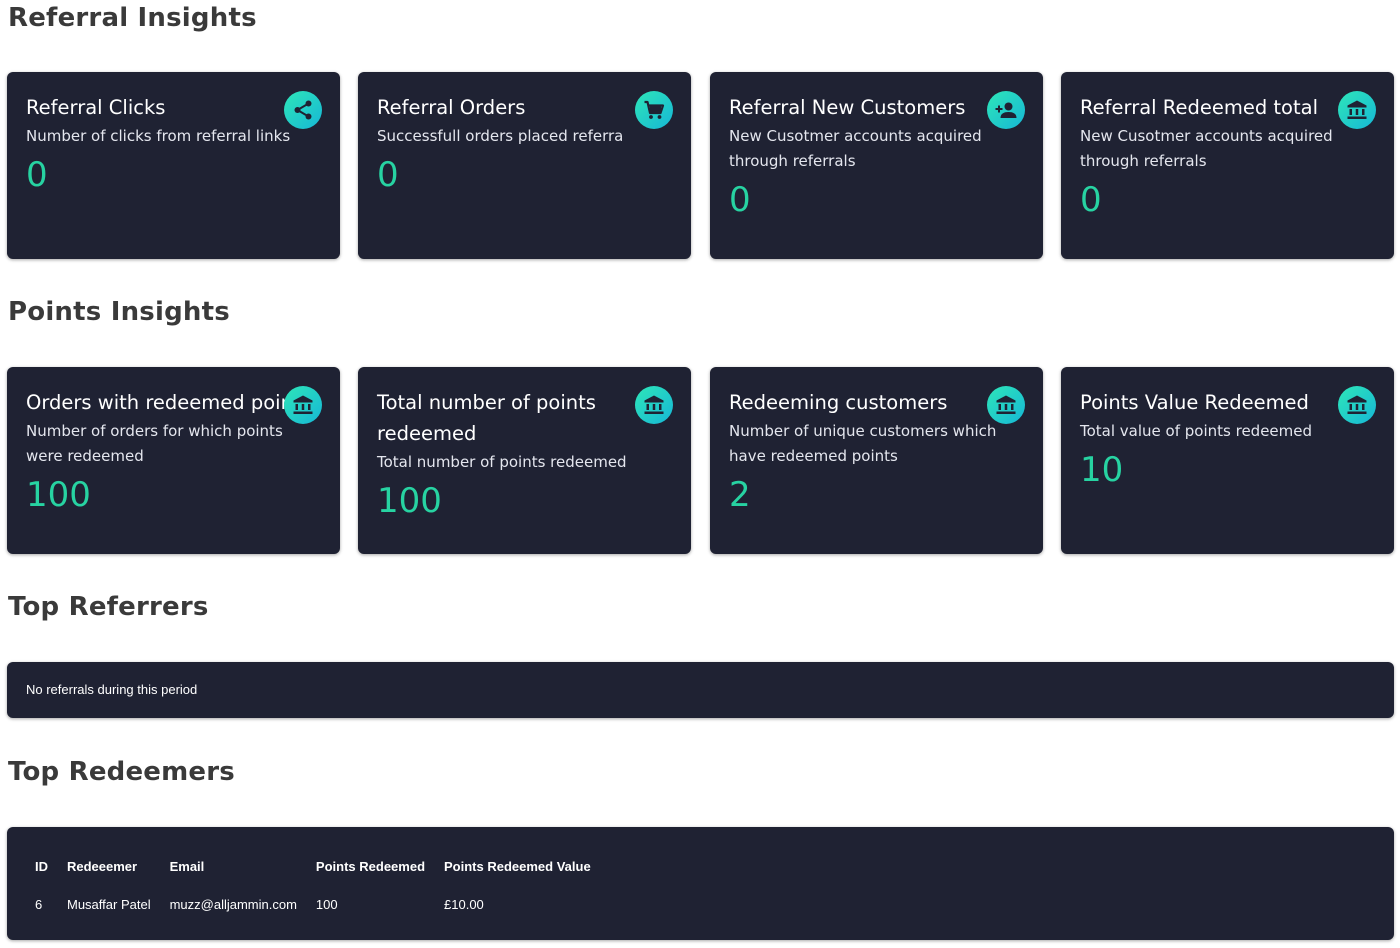 Image resolution: width=1400 pixels, height=948 pixels. Describe the element at coordinates (1196, 431) in the screenshot. I see `card-description: Total value of points redeemed` at that location.